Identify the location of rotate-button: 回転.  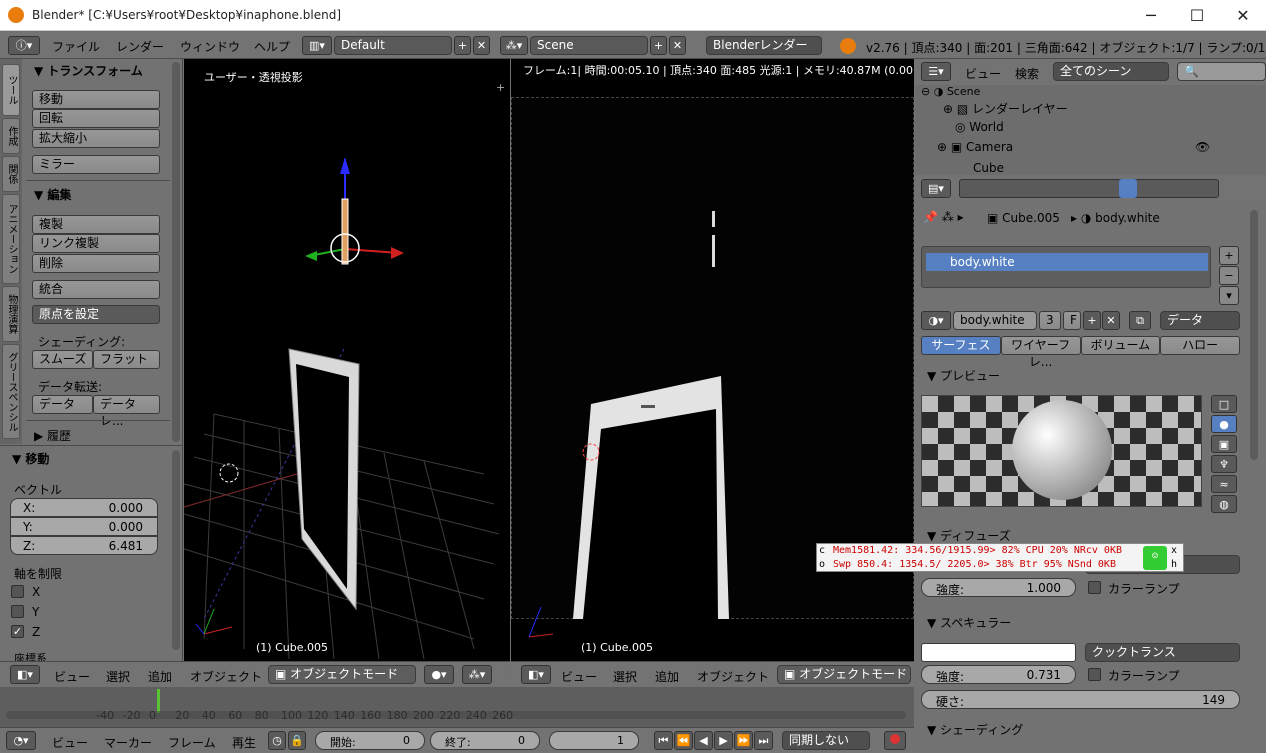
(96, 118).